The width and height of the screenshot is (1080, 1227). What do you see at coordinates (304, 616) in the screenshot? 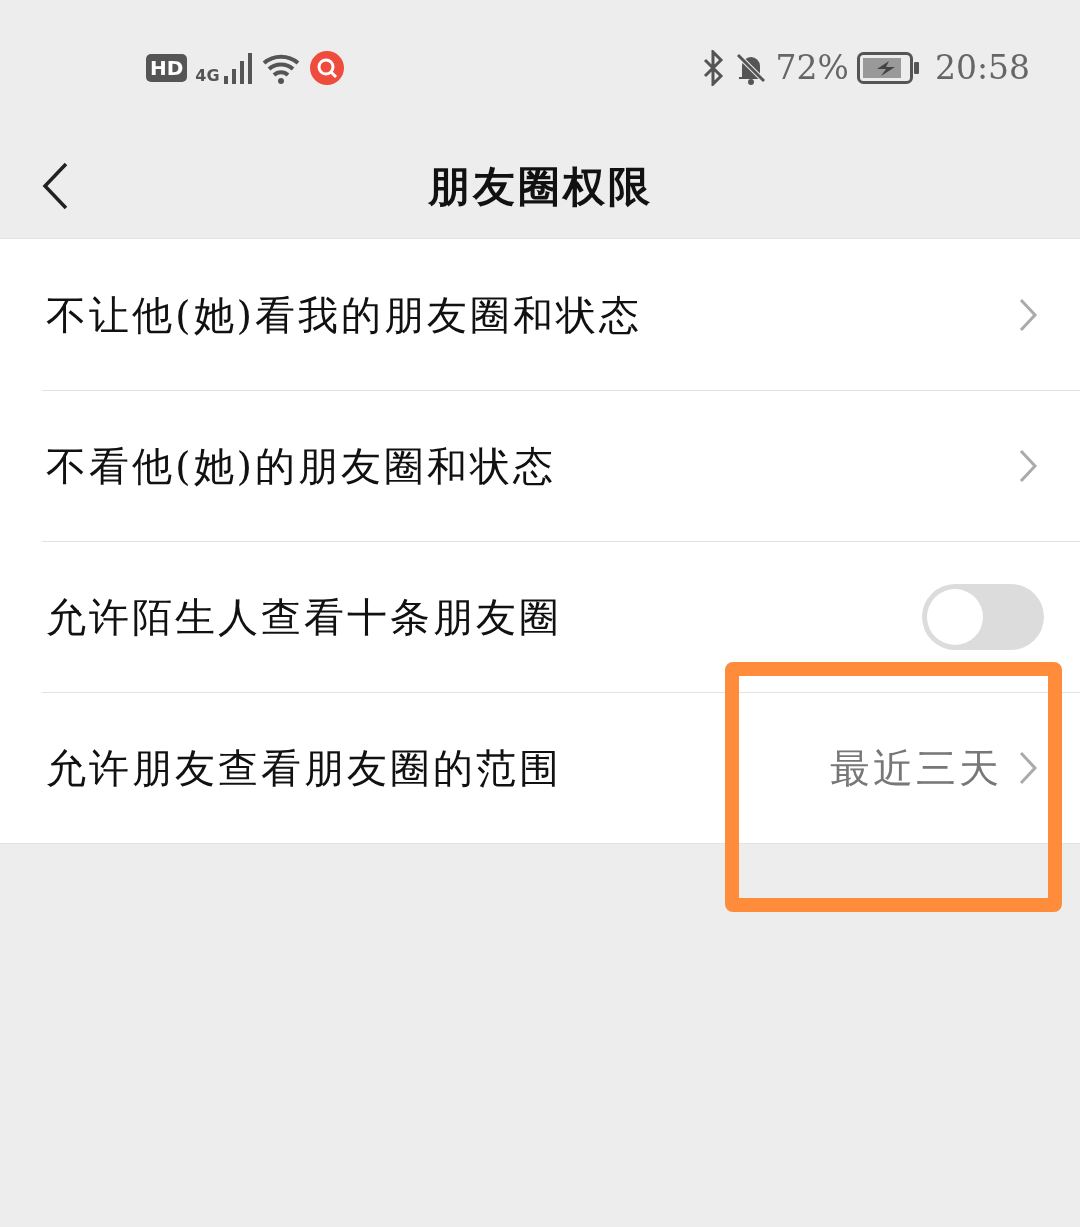
I see `row-label: 允许陌生人查看十条朋友圈` at bounding box center [304, 616].